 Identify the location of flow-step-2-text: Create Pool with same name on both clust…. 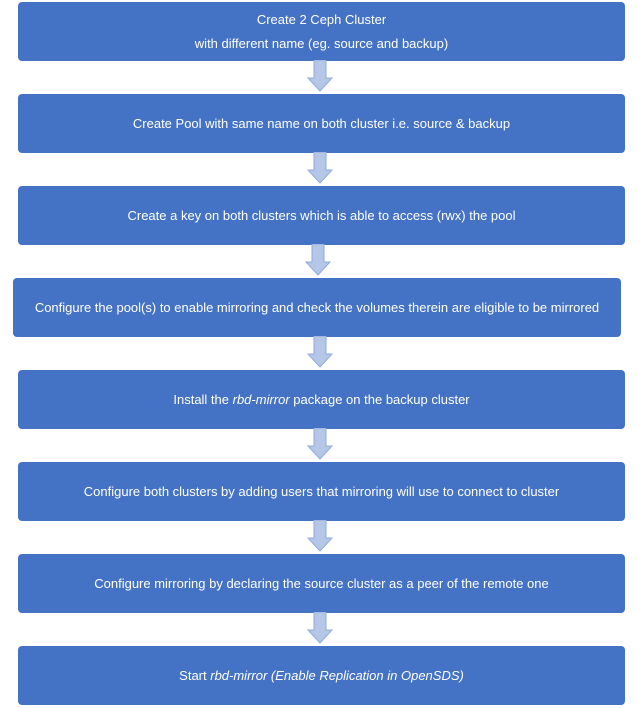
(321, 123).